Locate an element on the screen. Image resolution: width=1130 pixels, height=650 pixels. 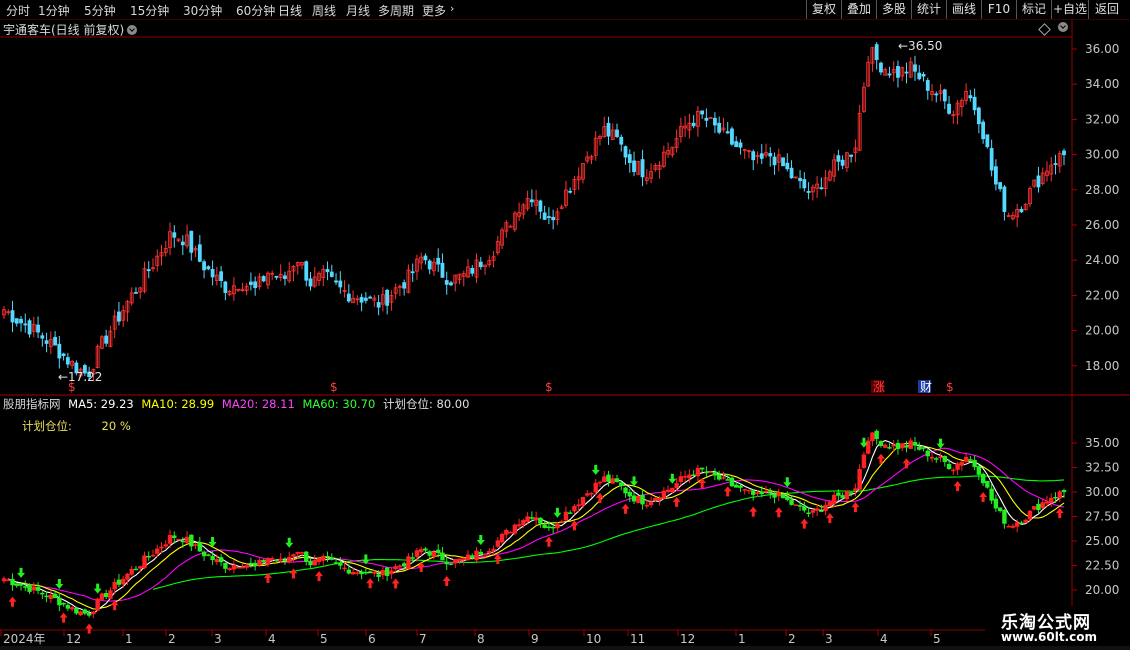
time-tick-label: 6 is located at coordinates (372, 639).